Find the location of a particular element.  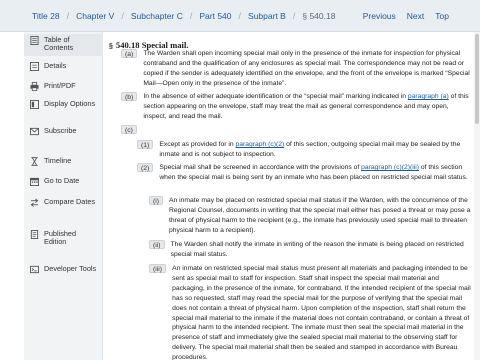

paragraph-label: (ii) is located at coordinates (157, 244).